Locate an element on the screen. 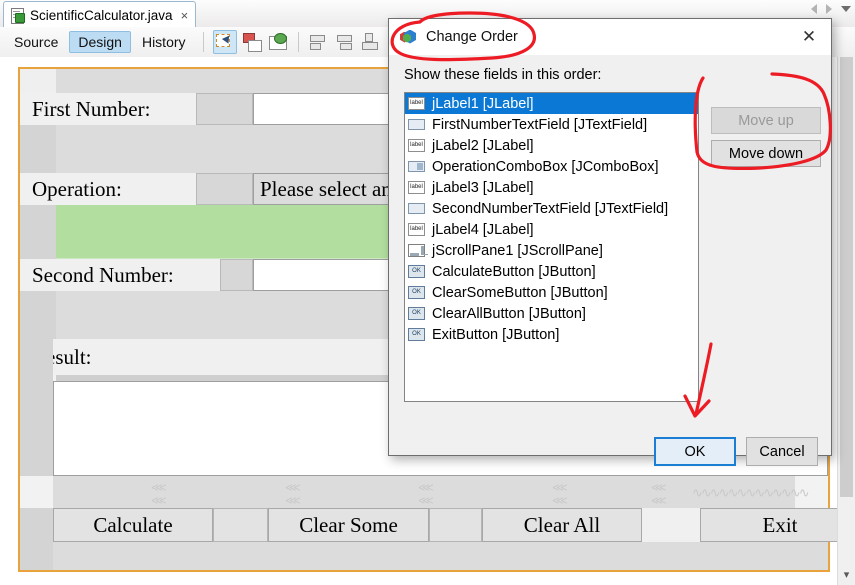  list-item: OK CalculateButton [JButton] is located at coordinates (551, 271).